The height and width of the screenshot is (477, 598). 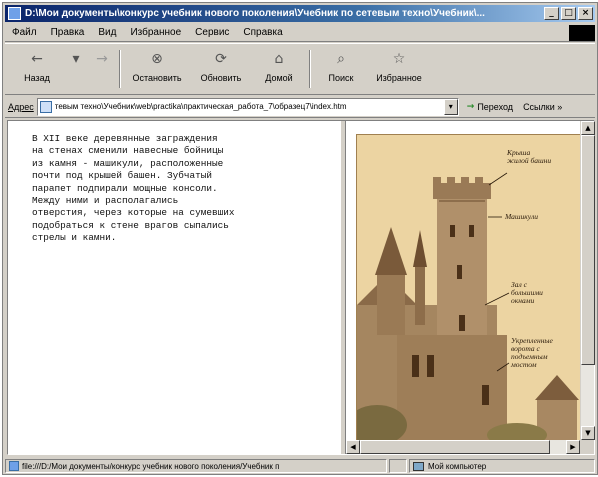 I want to click on refresh-icon: ⟳, so click(x=221, y=59).